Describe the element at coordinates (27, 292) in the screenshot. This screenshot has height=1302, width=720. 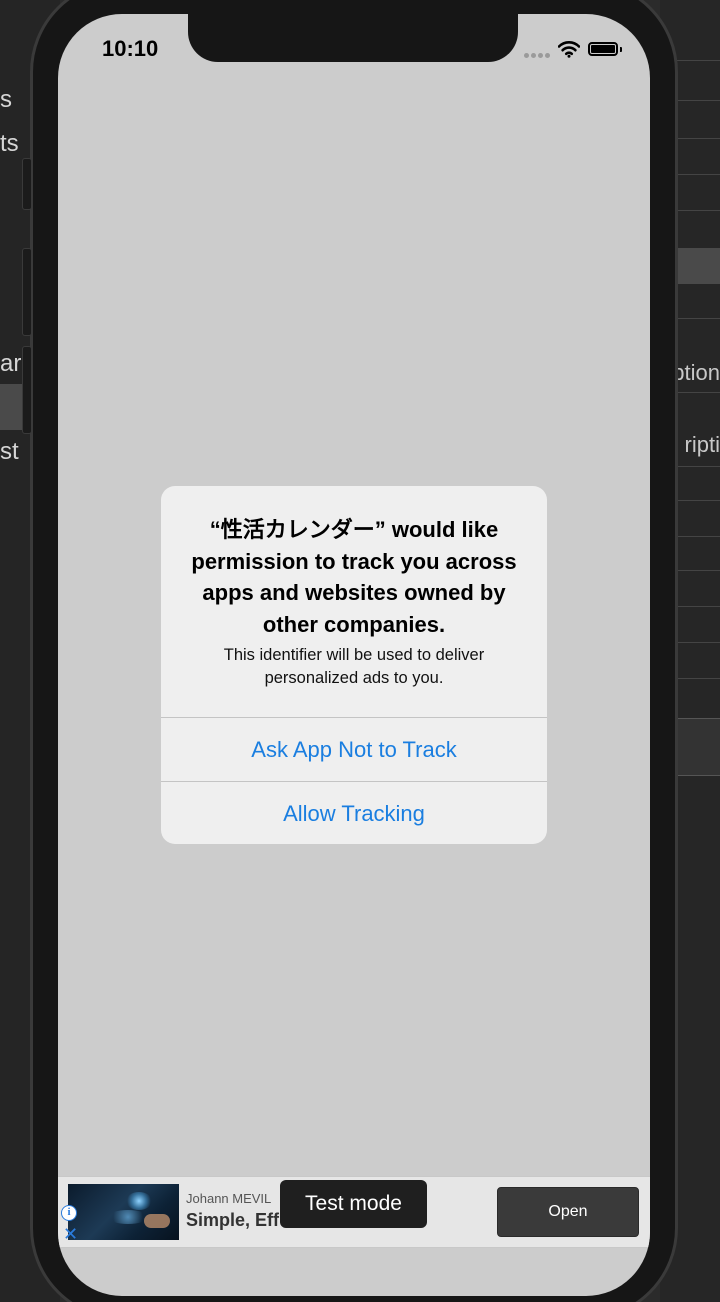
I see `volume-up-button` at that location.